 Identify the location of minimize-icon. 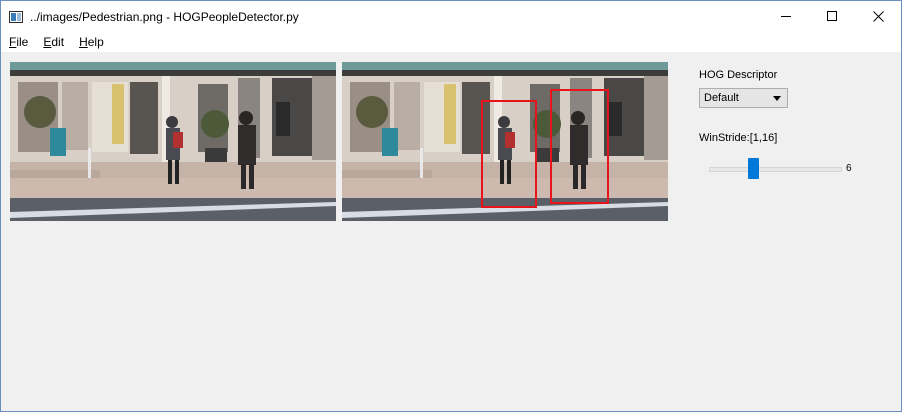
(785, 16).